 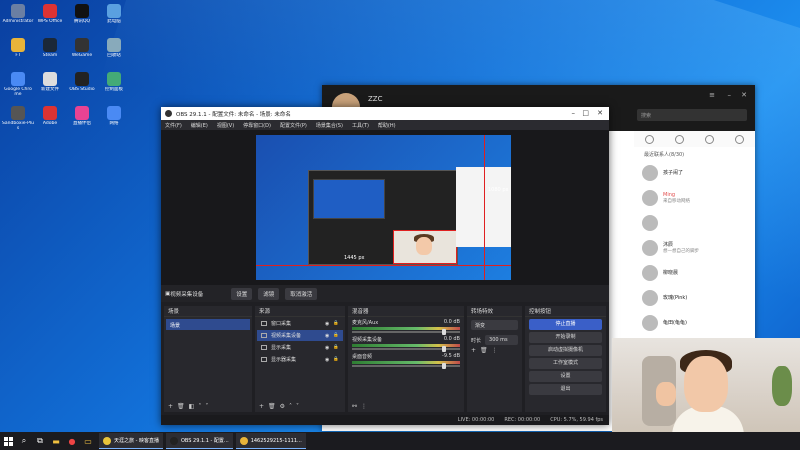 I want to click on scene-item: 场景, so click(x=208, y=324).